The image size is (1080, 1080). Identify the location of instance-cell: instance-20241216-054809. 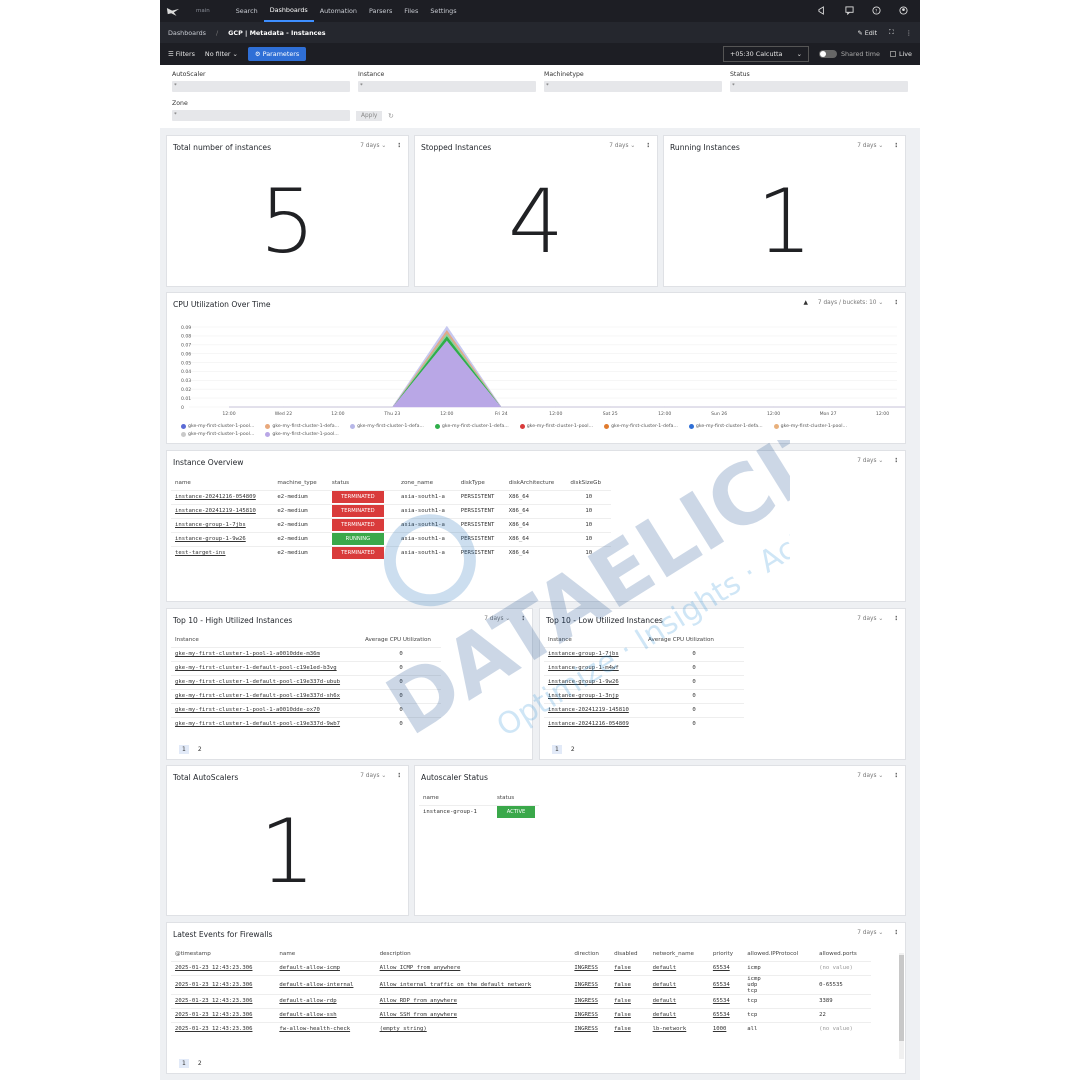
(594, 723).